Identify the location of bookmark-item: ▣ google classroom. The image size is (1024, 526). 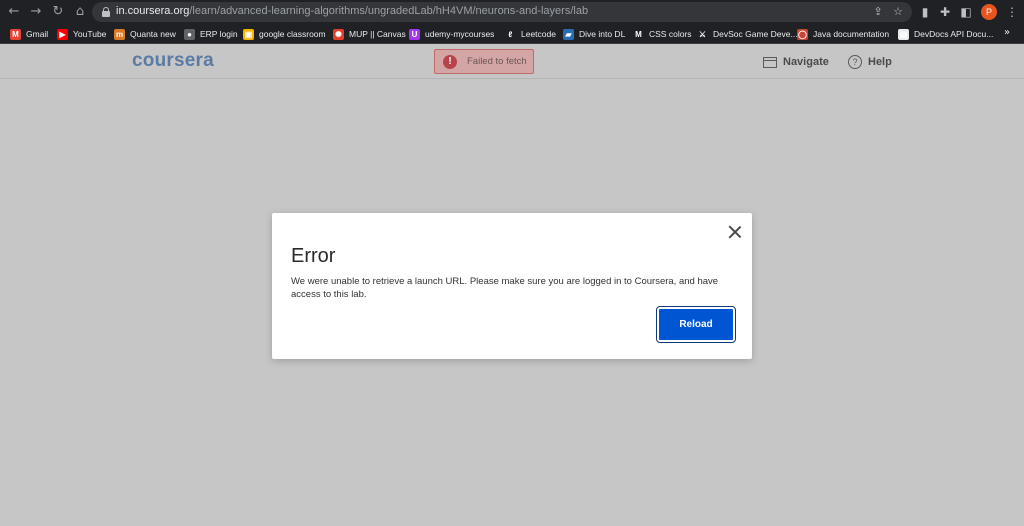
(284, 34).